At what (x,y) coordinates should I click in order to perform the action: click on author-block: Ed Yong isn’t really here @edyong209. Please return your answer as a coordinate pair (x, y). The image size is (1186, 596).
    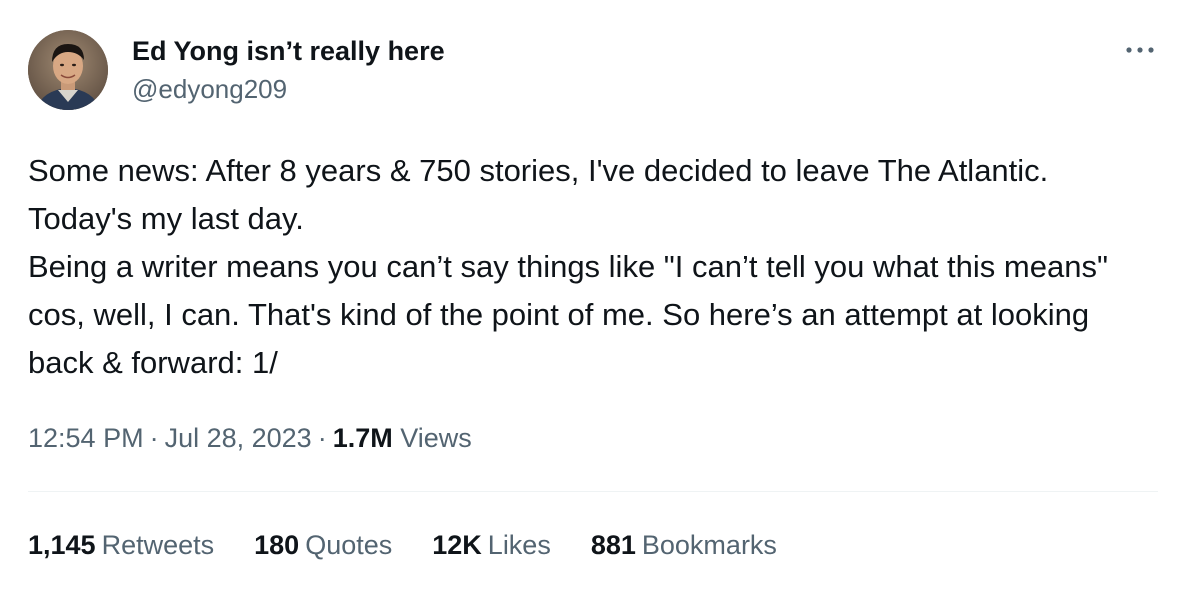
    Looking at the image, I should click on (288, 70).